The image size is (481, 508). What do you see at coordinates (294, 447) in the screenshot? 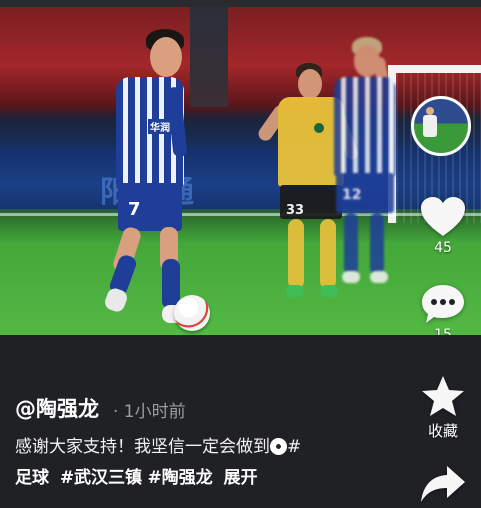
I see `hash-symbol: #` at bounding box center [294, 447].